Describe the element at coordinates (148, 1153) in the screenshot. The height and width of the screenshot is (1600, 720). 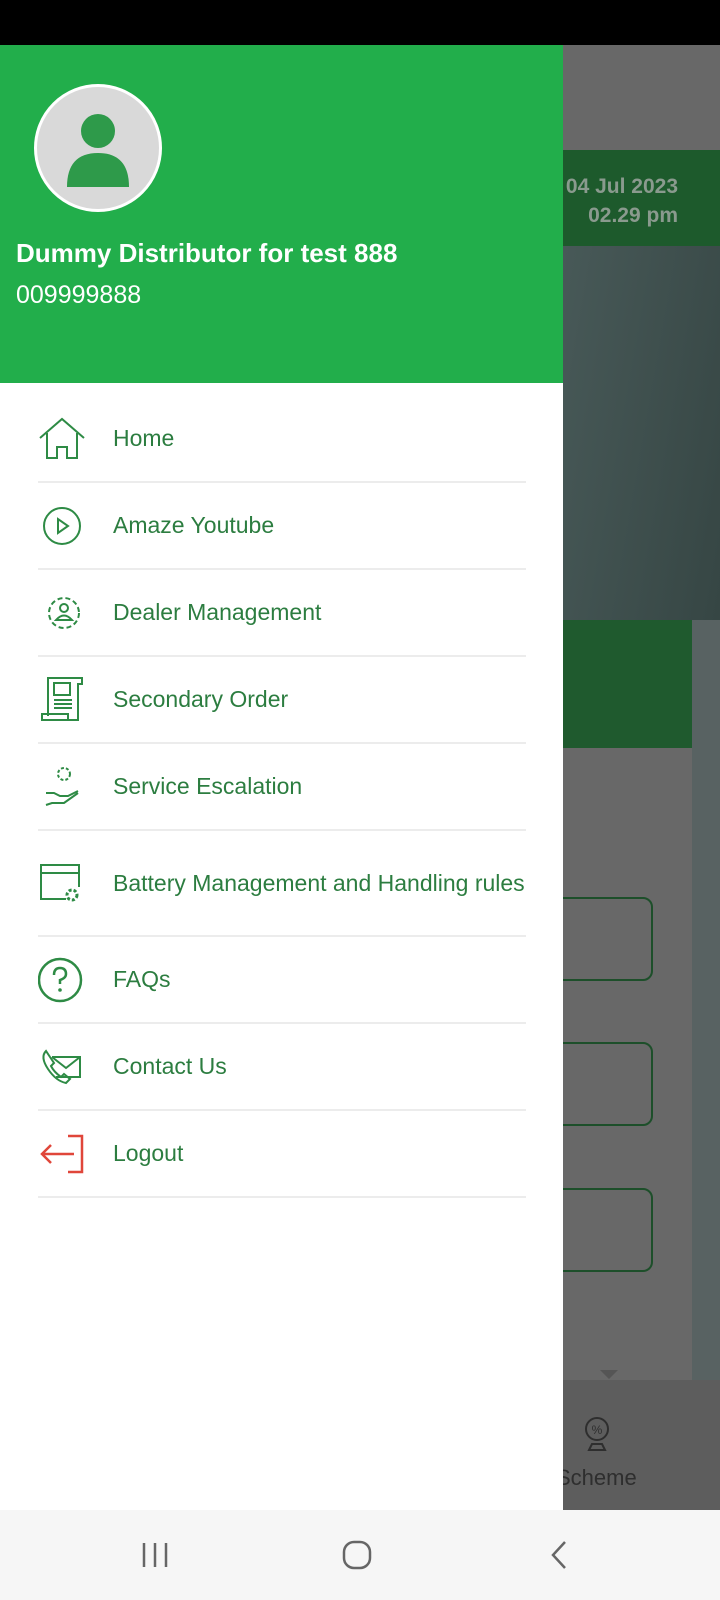
I see `menu-item-label: Logout` at that location.